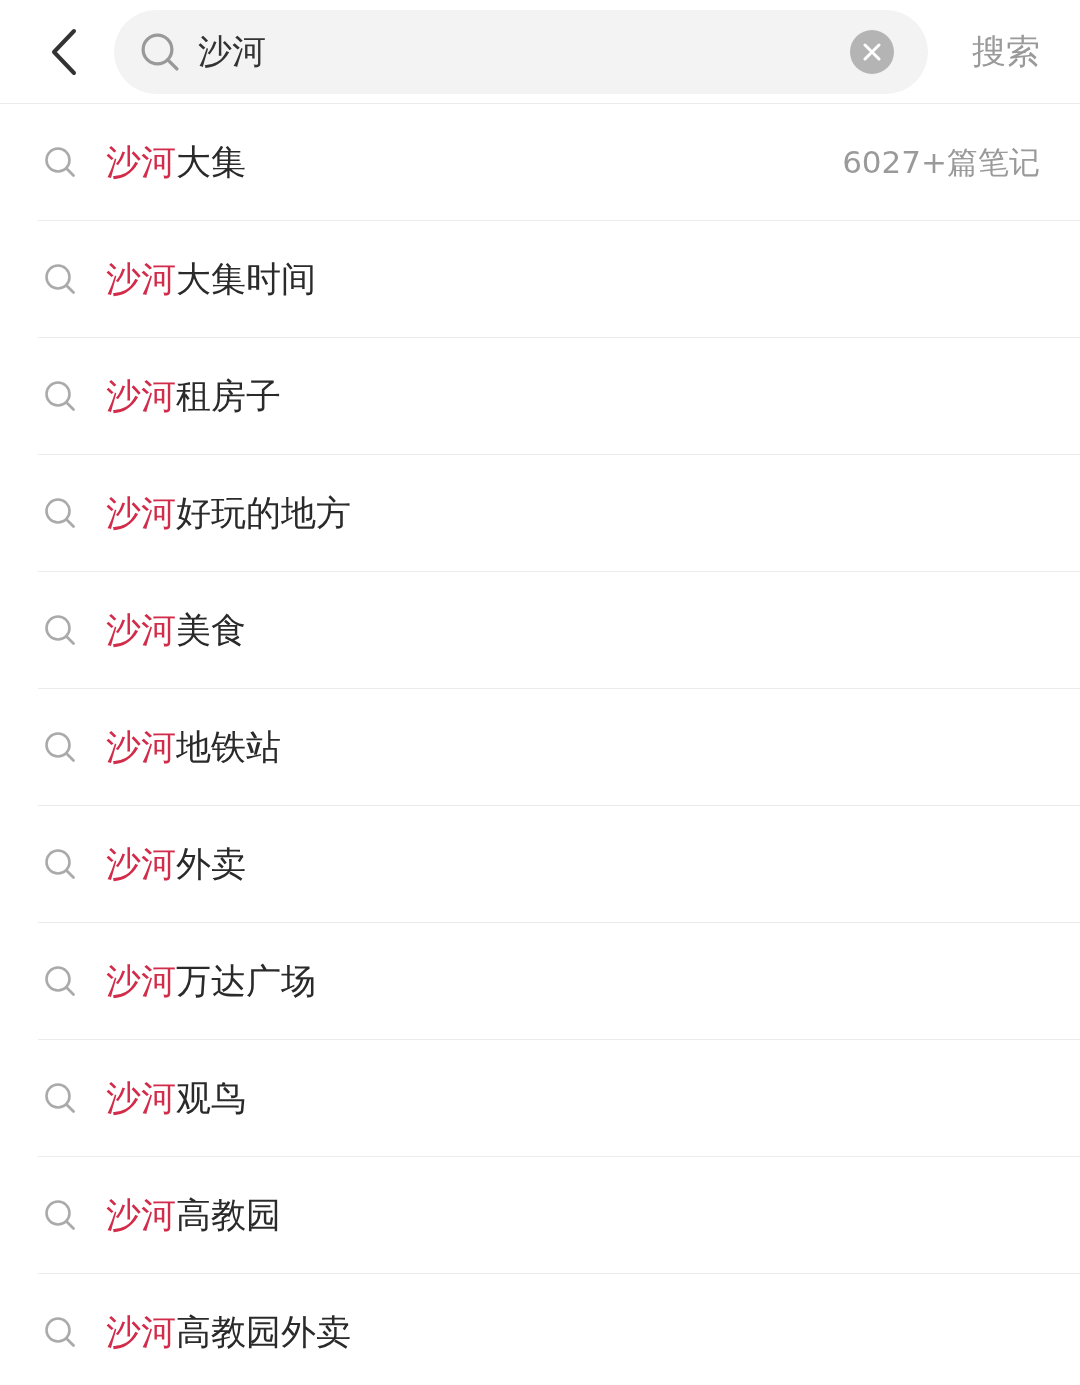  I want to click on back-chevron-icon, so click(64, 51).